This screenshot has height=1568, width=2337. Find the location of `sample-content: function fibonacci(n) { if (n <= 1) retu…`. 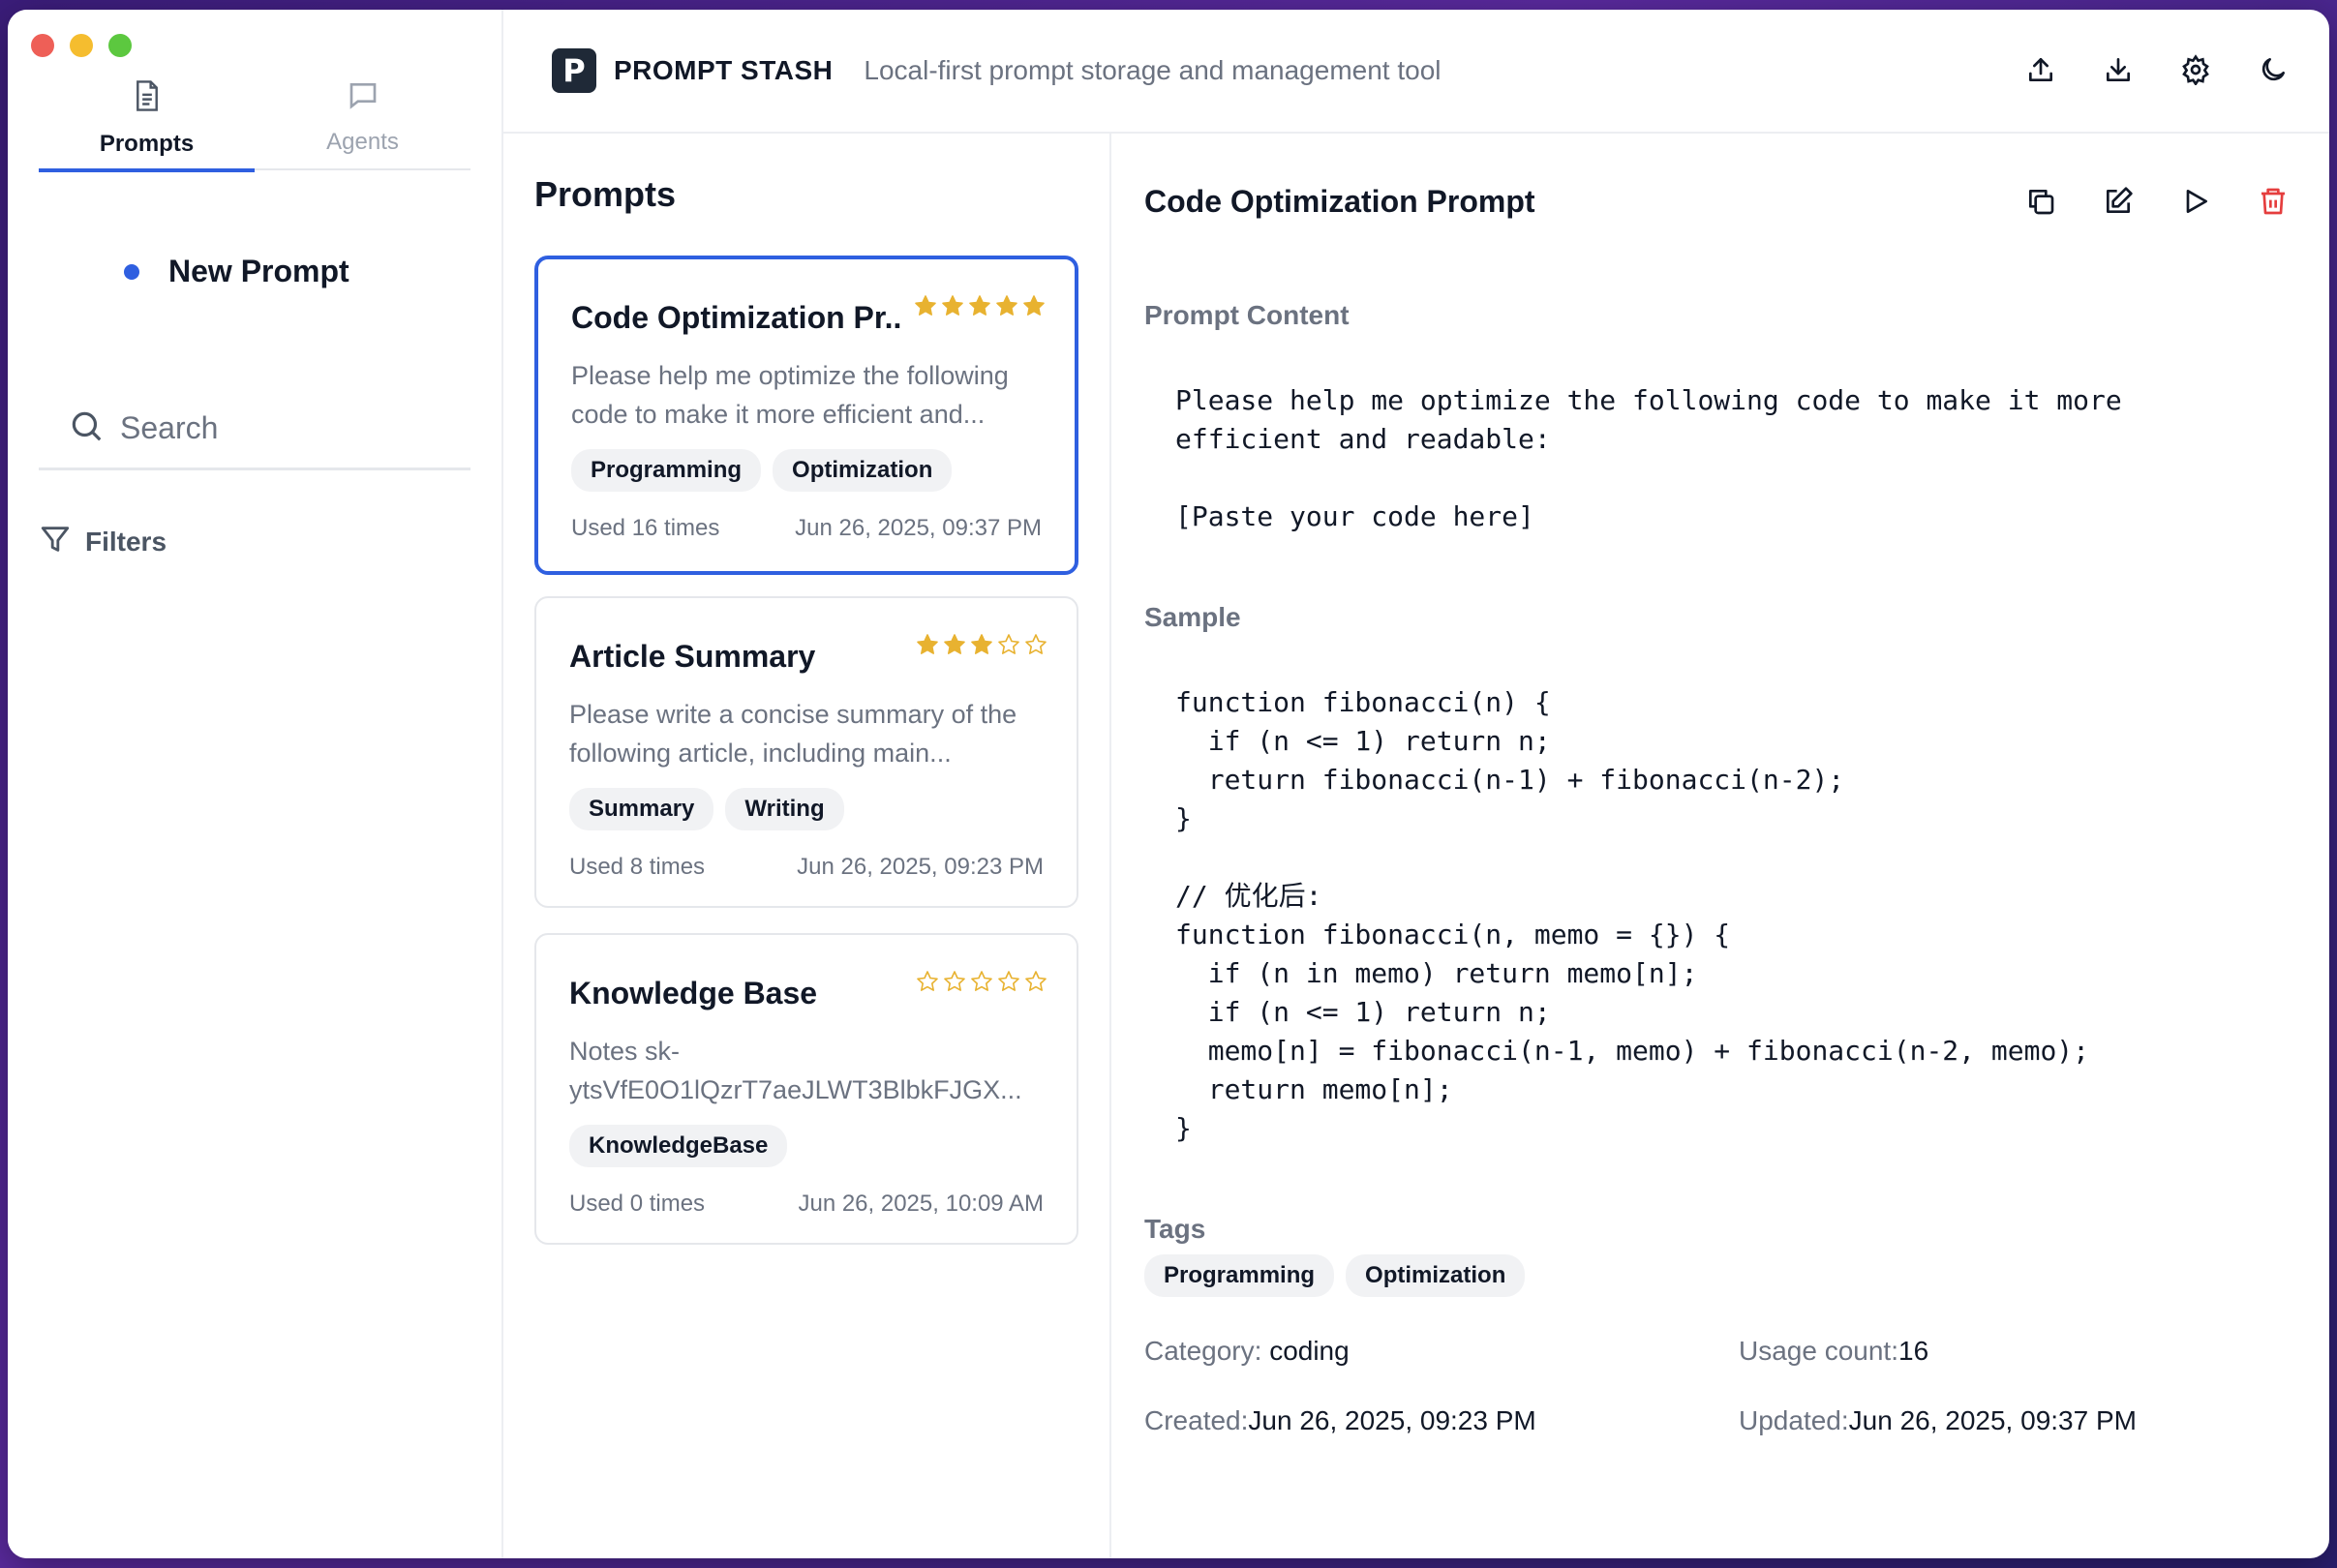

sample-content: function fibonacci(n) { if (n <= 1) retu… is located at coordinates (1632, 915).